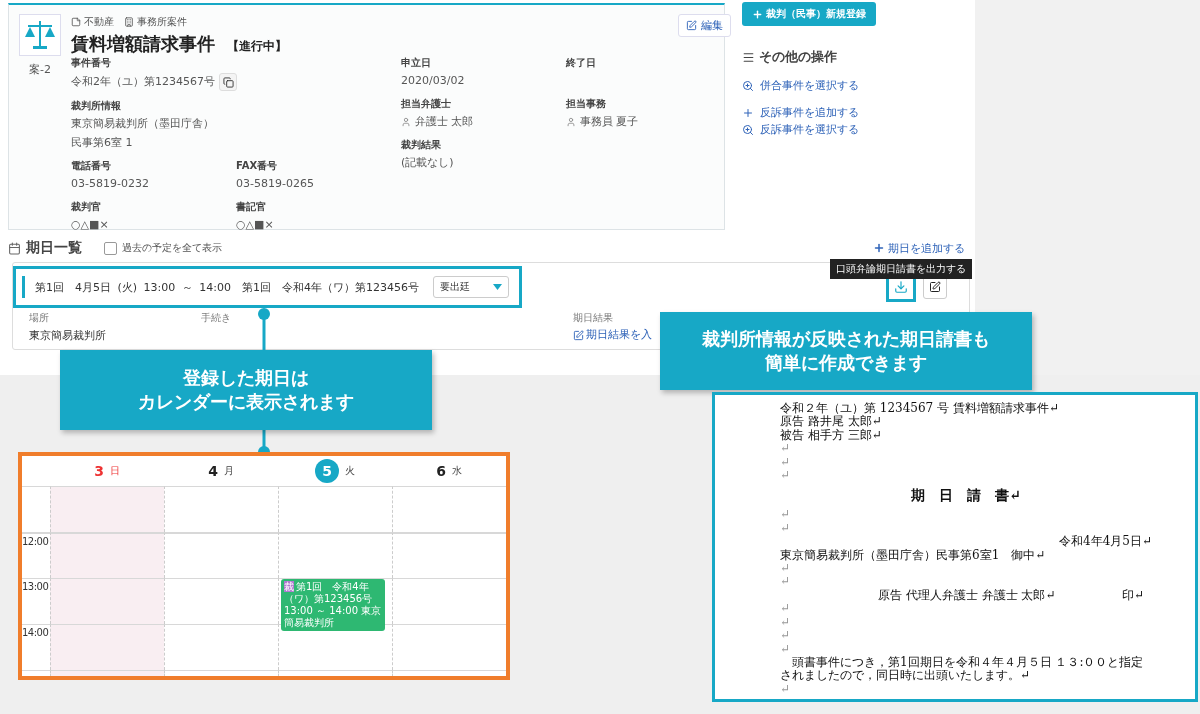  What do you see at coordinates (54, 248) in the screenshot?
I see `section-title: 期日一覧` at bounding box center [54, 248].